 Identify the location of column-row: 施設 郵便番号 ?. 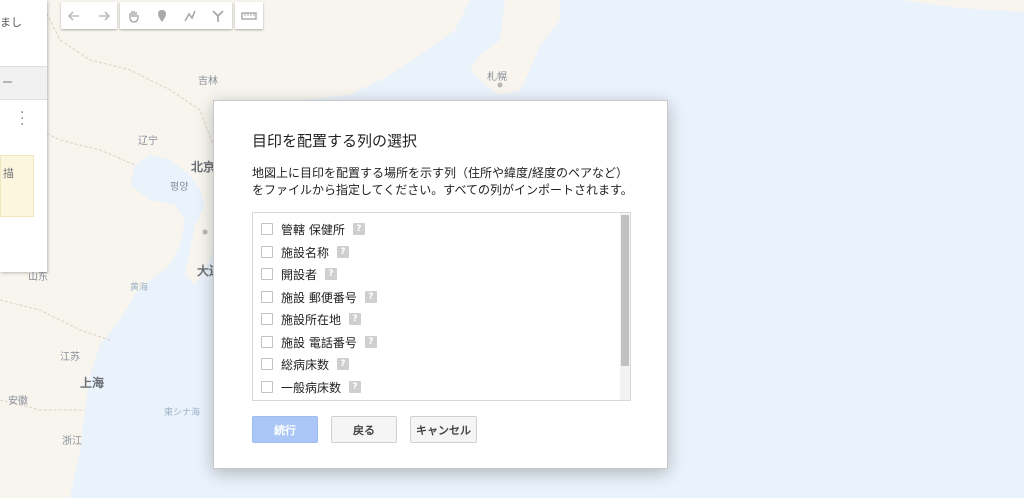
(319, 297).